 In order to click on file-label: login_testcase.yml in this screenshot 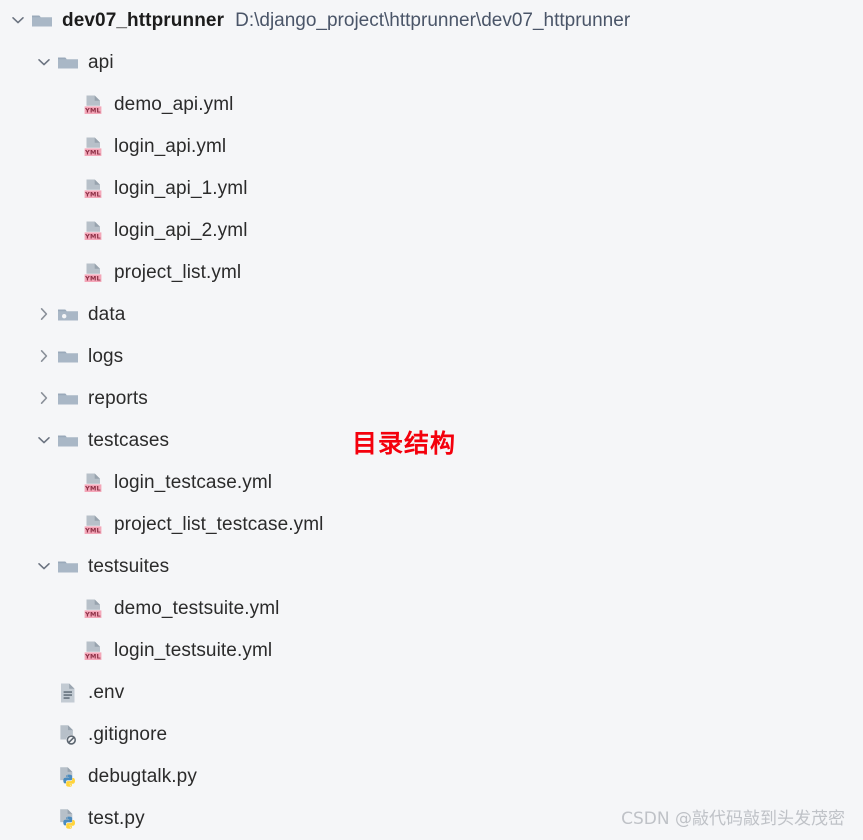, I will do `click(193, 482)`.